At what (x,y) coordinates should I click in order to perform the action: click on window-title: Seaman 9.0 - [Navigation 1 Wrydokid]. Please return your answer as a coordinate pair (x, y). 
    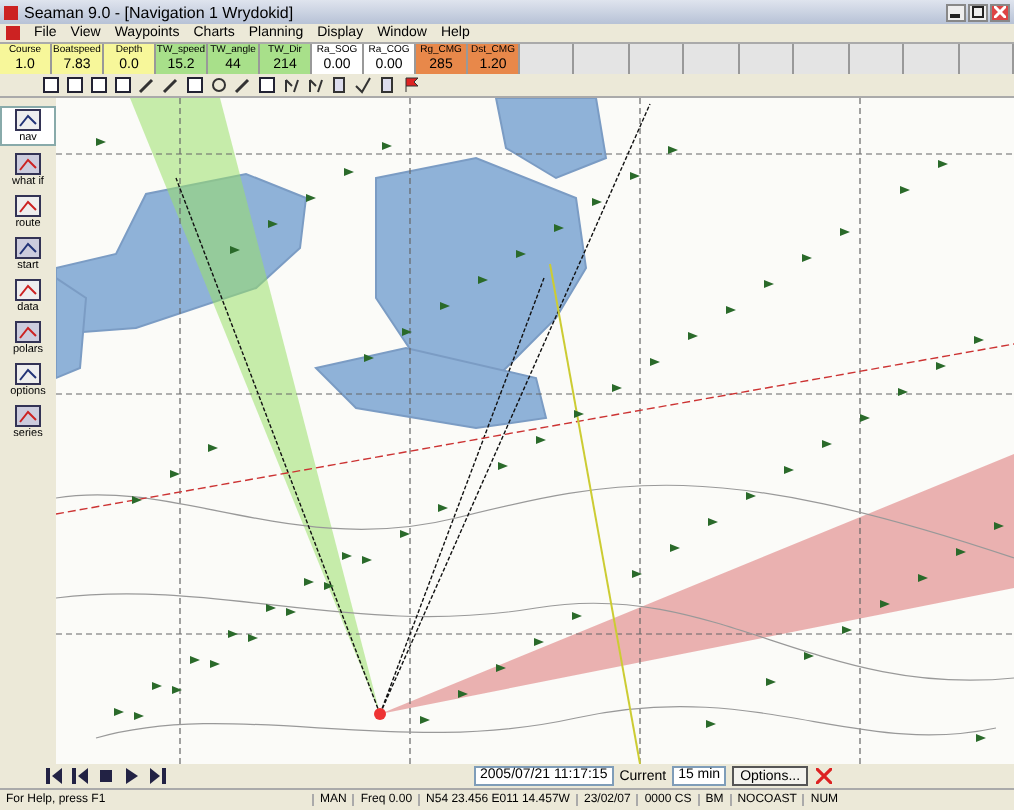
    Looking at the image, I should click on (159, 12).